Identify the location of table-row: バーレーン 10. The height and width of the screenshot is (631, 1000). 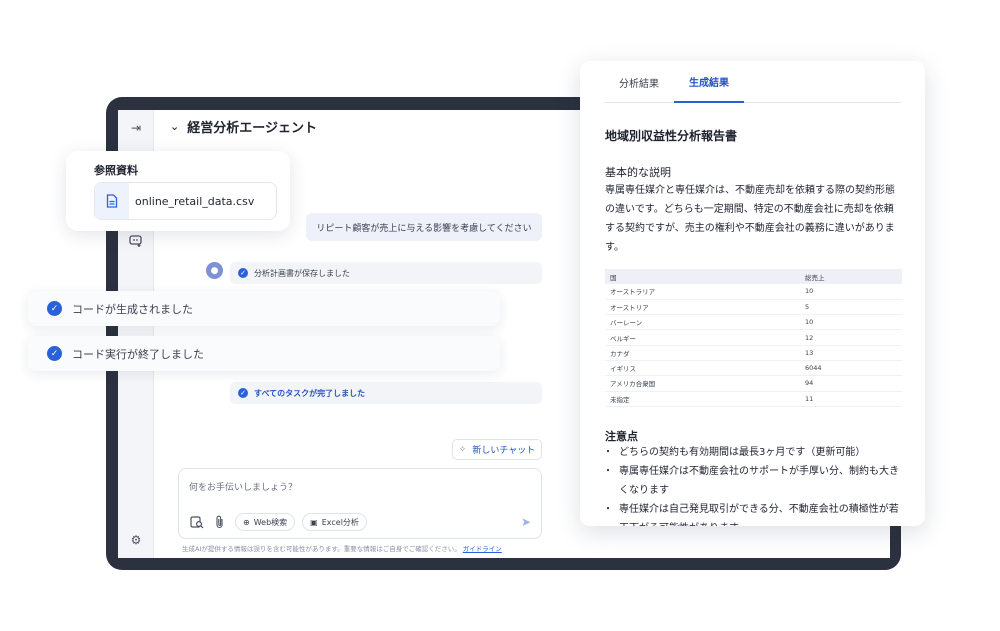
(753, 322).